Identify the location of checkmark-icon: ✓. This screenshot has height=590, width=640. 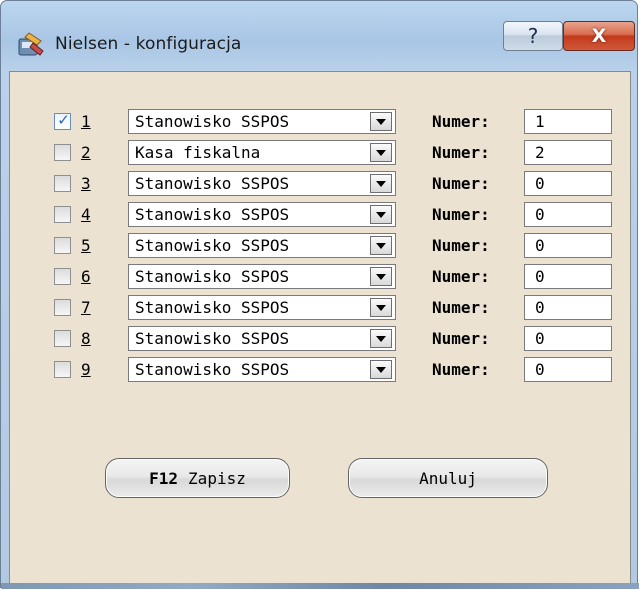
(63, 120).